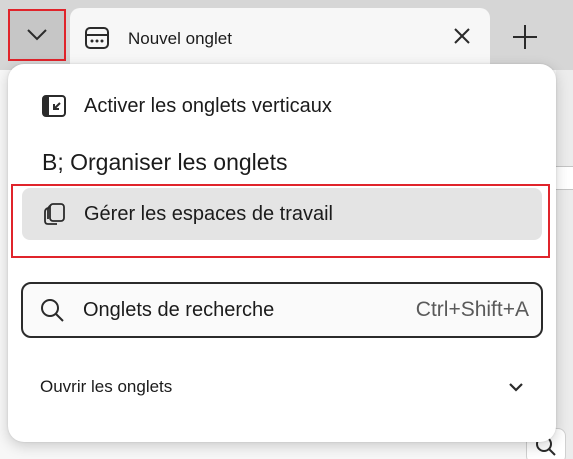 Image resolution: width=573 pixels, height=459 pixels. Describe the element at coordinates (282, 387) in the screenshot. I see `open-tabs-section: Ouvrir les onglets` at that location.